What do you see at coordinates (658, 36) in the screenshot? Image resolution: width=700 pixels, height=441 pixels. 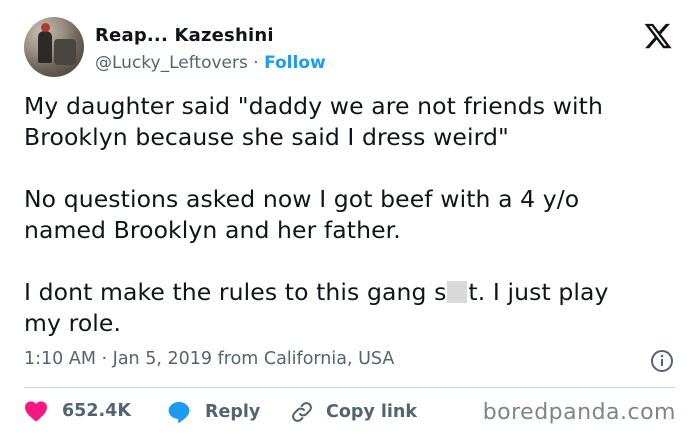 I see `x-logo-icon` at bounding box center [658, 36].